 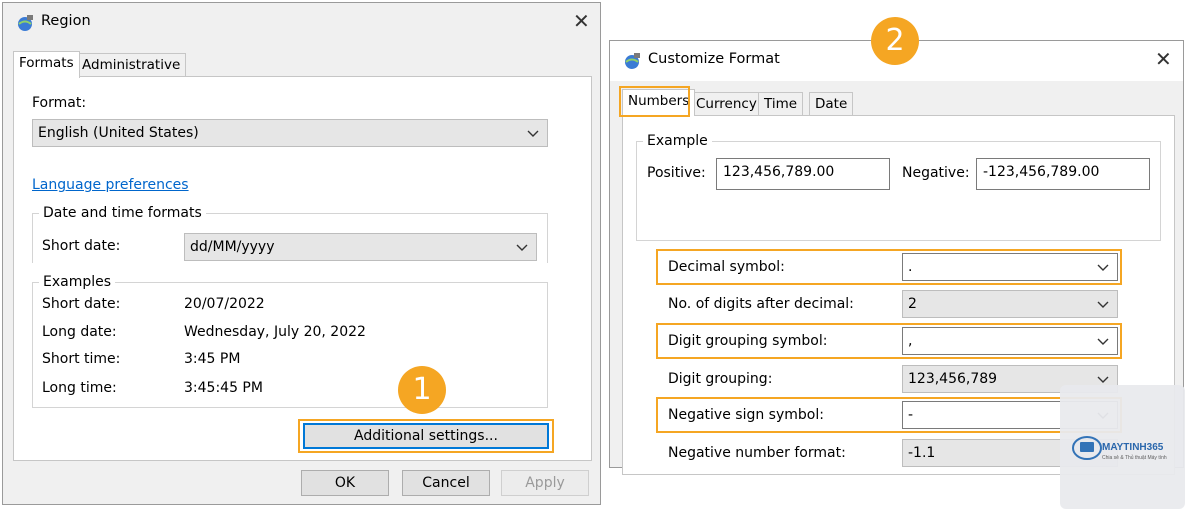 I want to click on positive-label: Positive:, so click(x=676, y=173).